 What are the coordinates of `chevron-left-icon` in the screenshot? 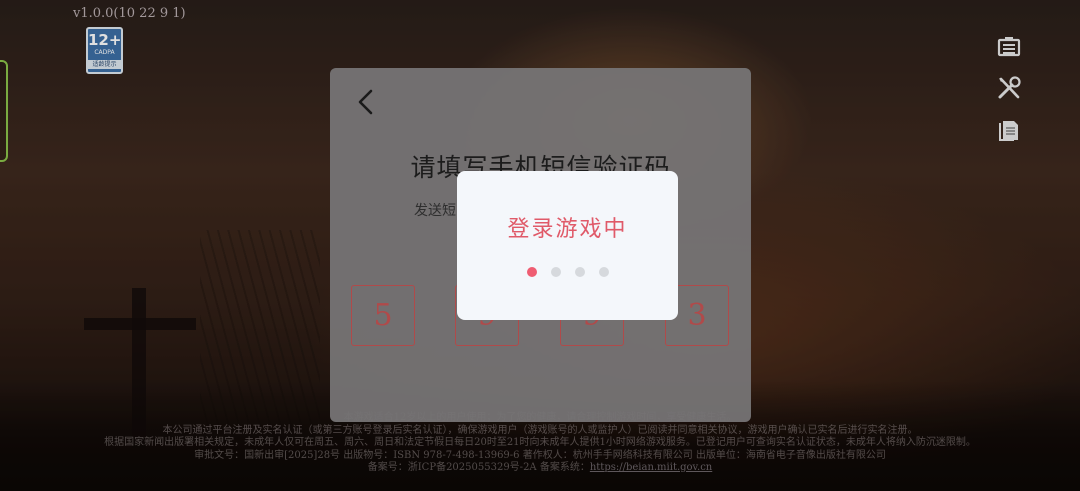 It's located at (365, 102).